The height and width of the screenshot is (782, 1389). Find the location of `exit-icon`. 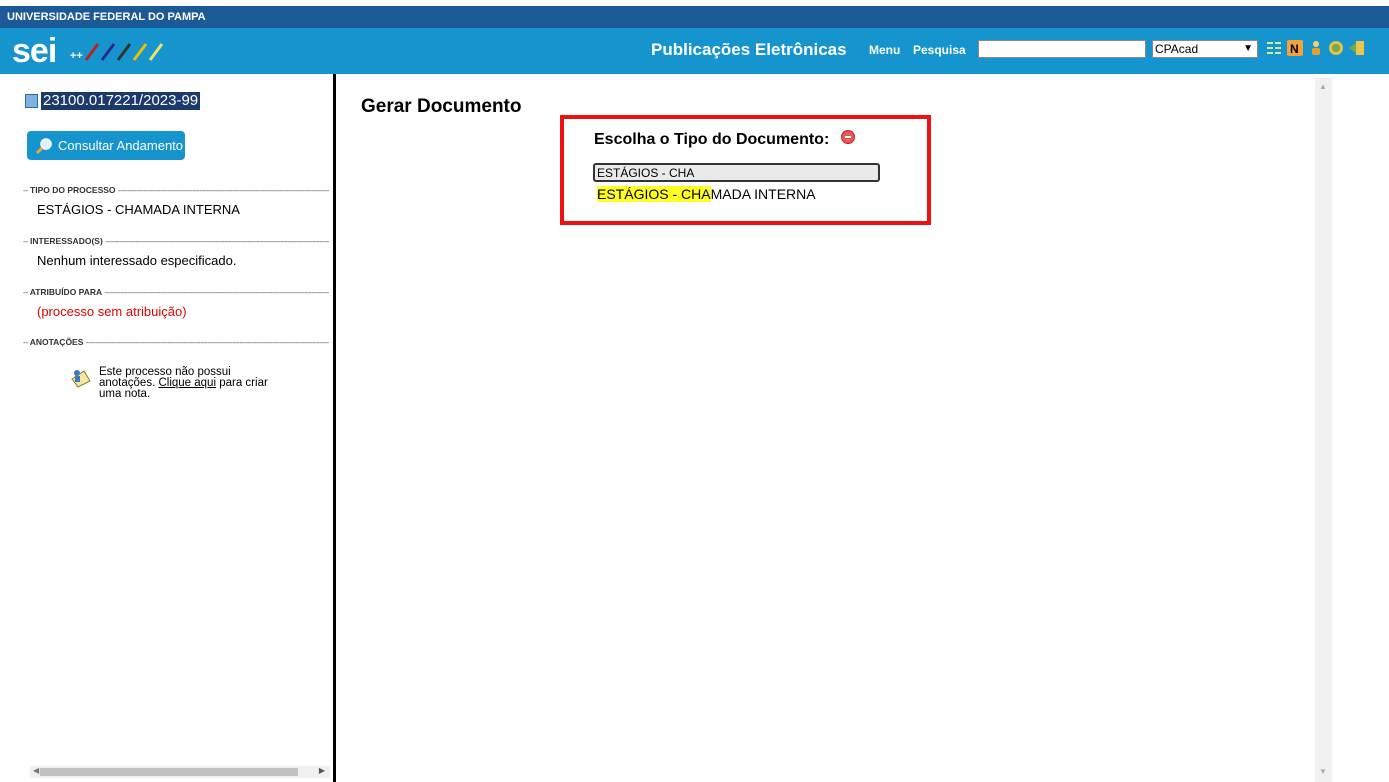

exit-icon is located at coordinates (1357, 48).